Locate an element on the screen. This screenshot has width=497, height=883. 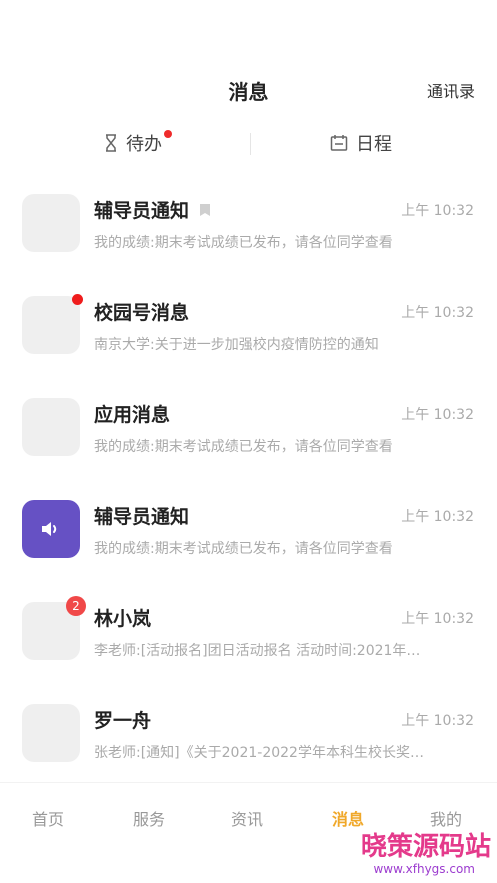
header: 消息 通讯录 is located at coordinates (248, 90).